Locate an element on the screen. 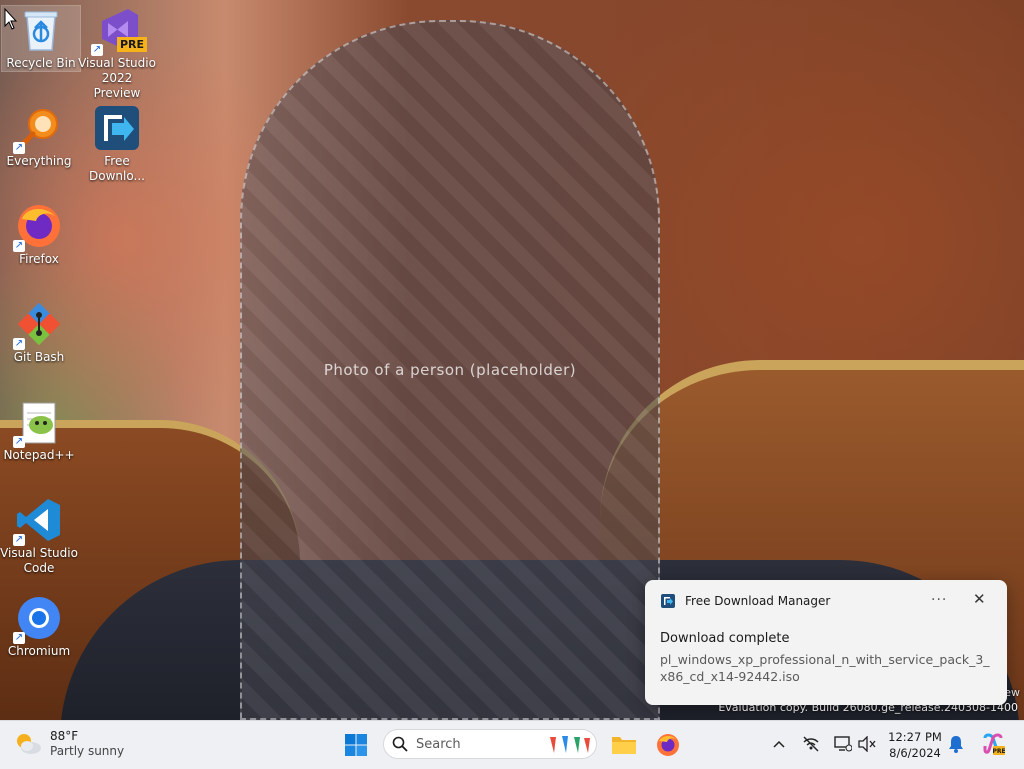 The height and width of the screenshot is (769, 1024). search-placeholder: Search is located at coordinates (438, 744).